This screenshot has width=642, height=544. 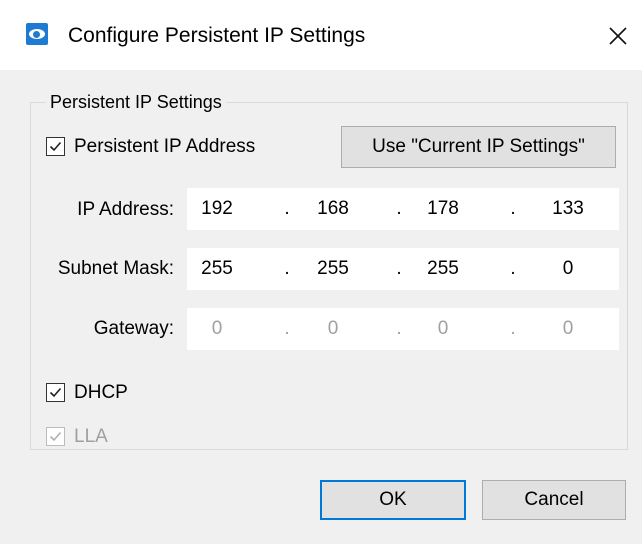 What do you see at coordinates (568, 208) in the screenshot?
I see `ip-octet-4: 133` at bounding box center [568, 208].